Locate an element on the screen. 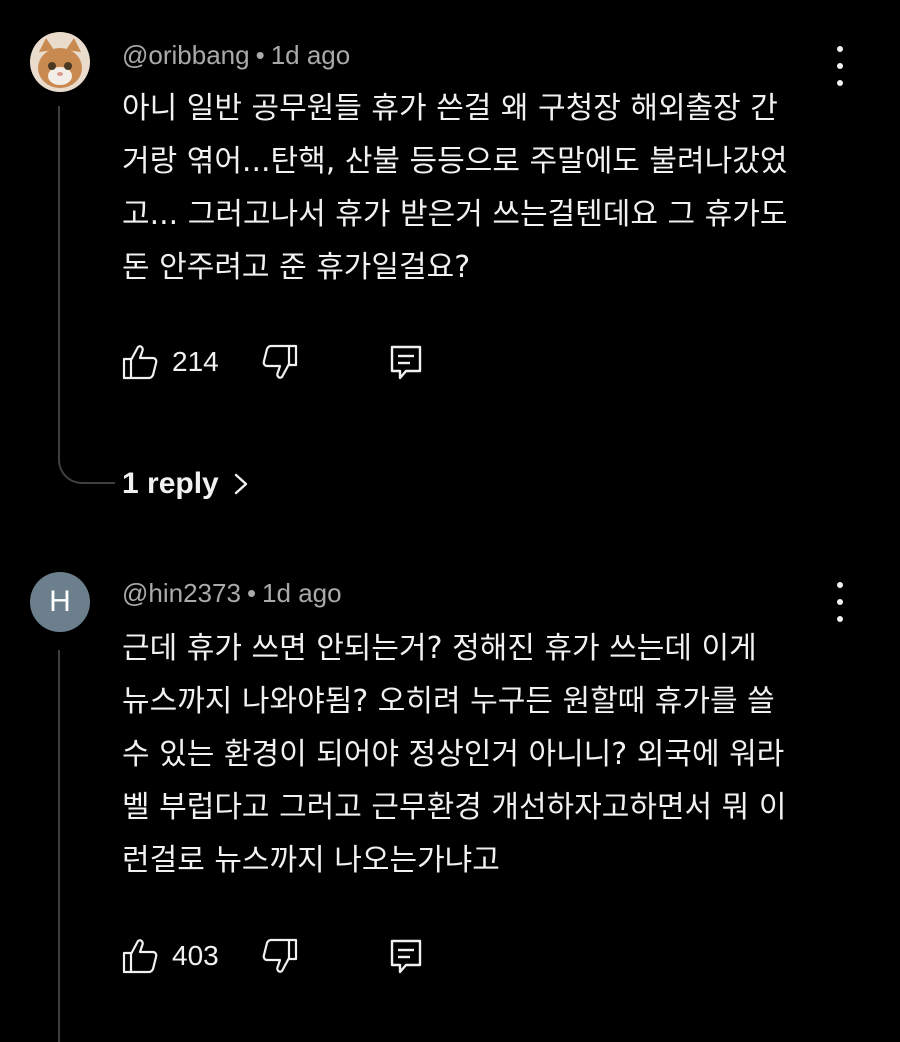 The height and width of the screenshot is (1042, 900). comment-line: 돈 안주려고 준 휴가일걸요? is located at coordinates (296, 267).